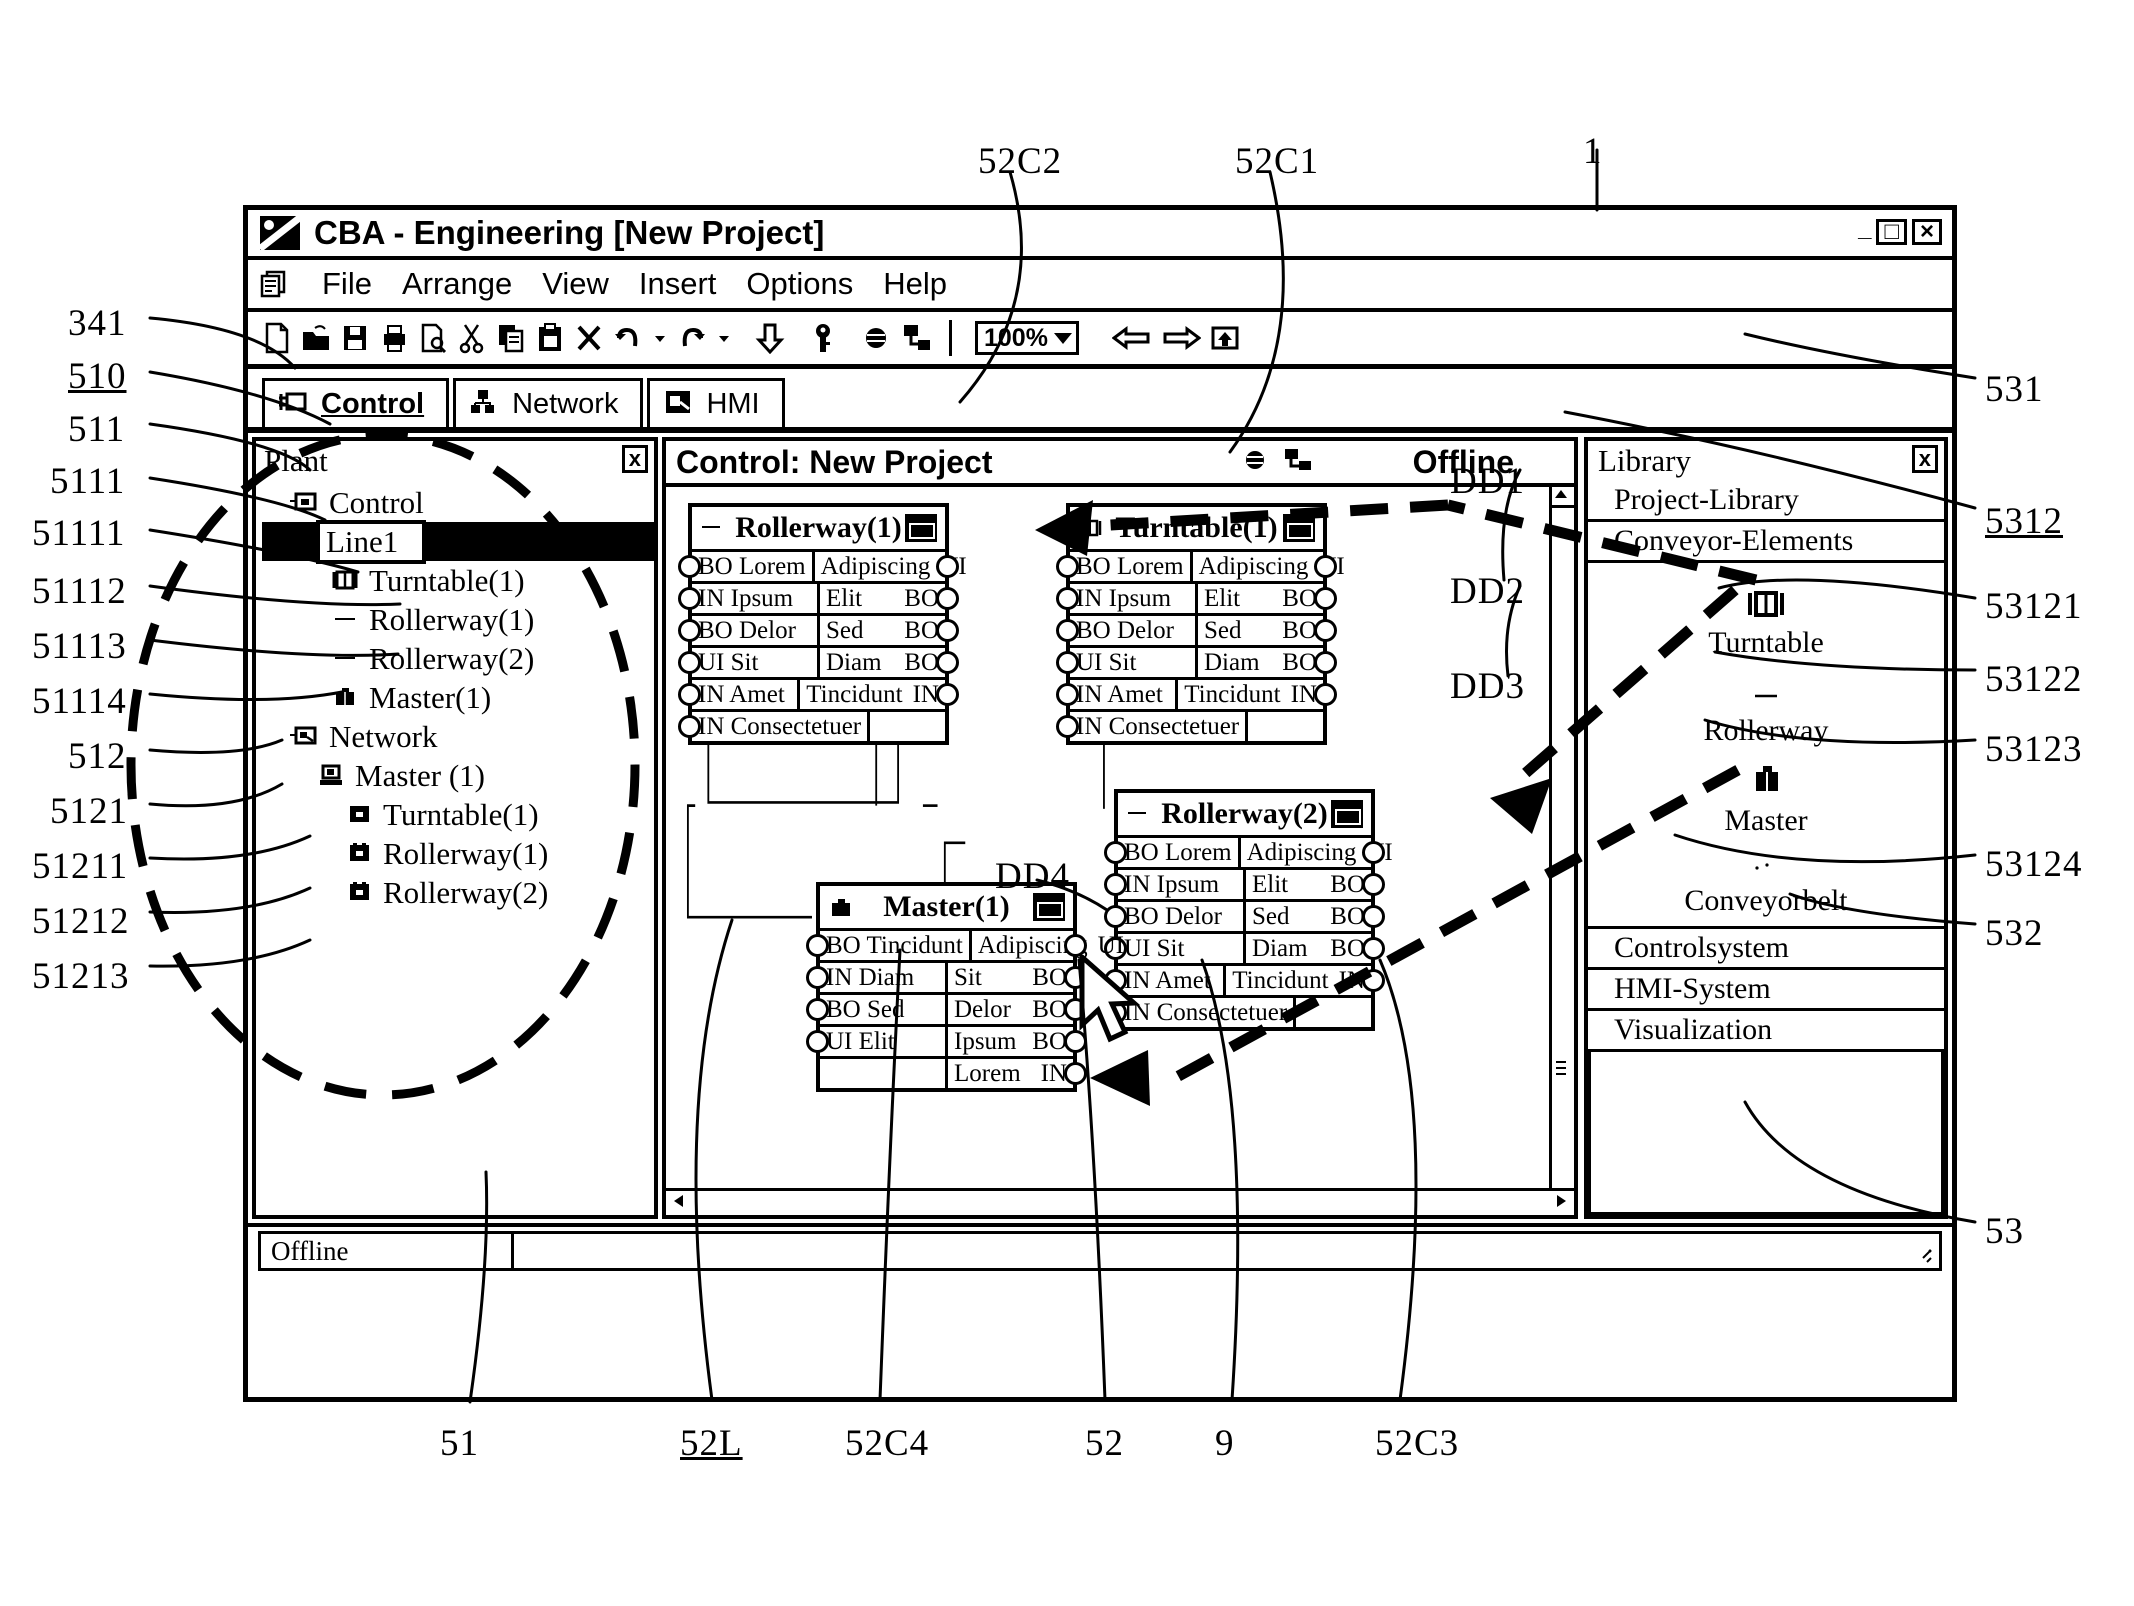  Describe the element at coordinates (1891, 232) in the screenshot. I see `maximize-button: □` at that location.